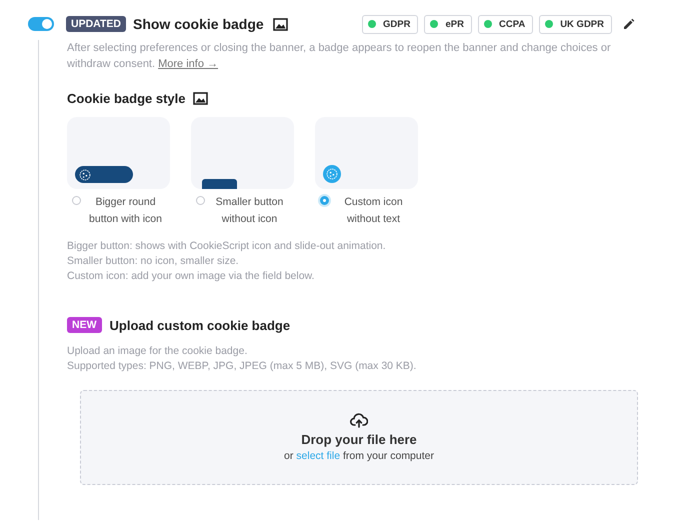 The height and width of the screenshot is (529, 675). What do you see at coordinates (390, 24) in the screenshot?
I see `regulation-chip: GDPR` at bounding box center [390, 24].